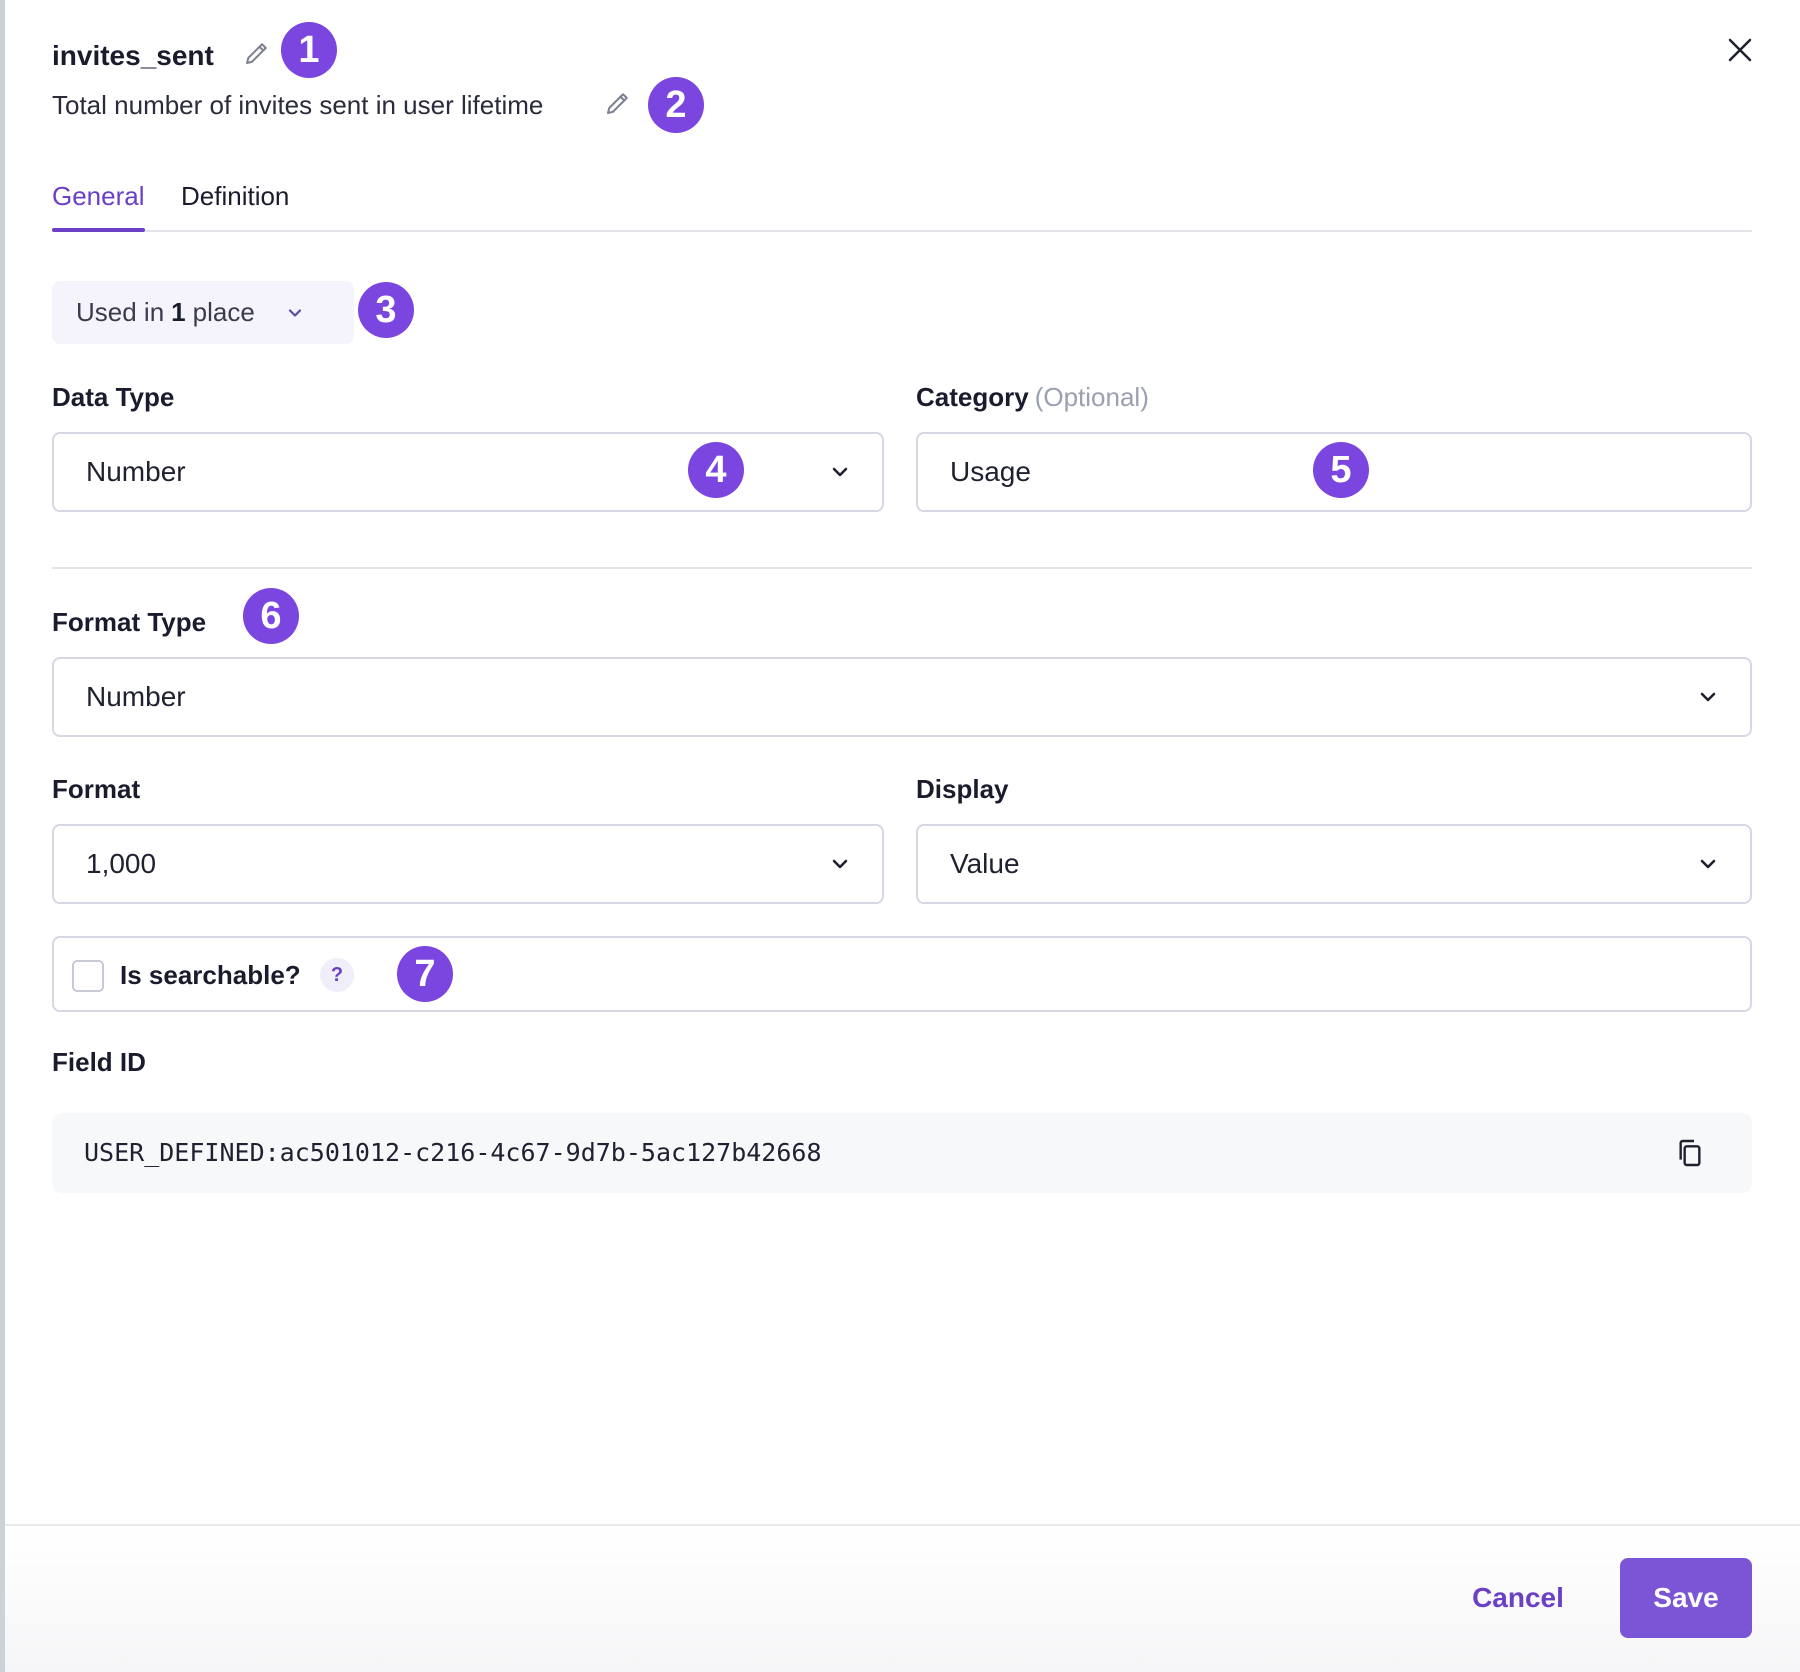 Image resolution: width=1800 pixels, height=1672 pixels. I want to click on close-button, so click(1740, 50).